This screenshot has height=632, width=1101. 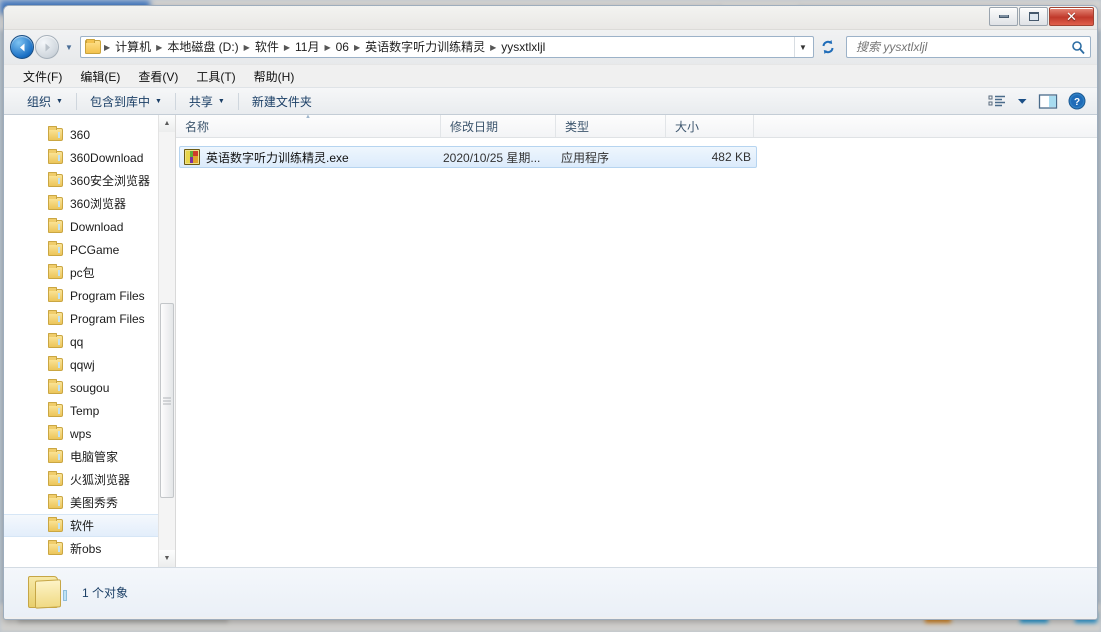 I want to click on tree-item-pcbao: pc包, so click(x=89, y=272).